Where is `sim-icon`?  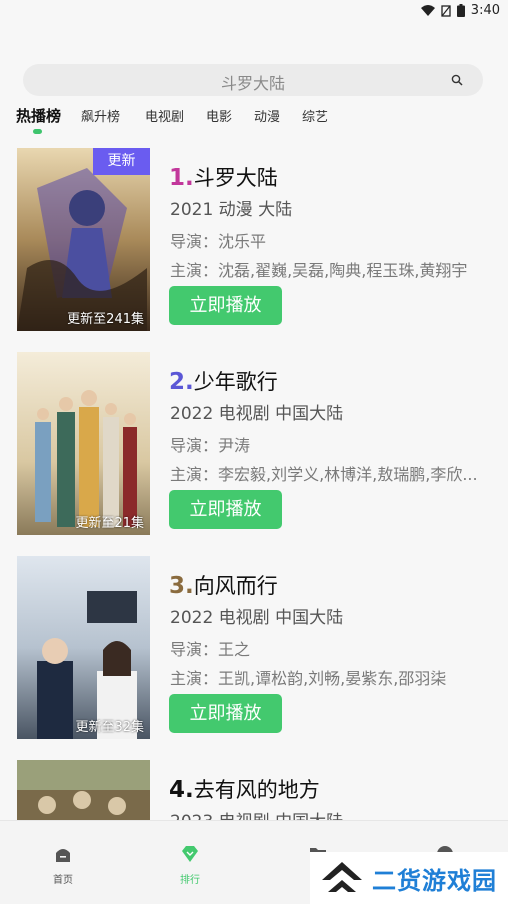 sim-icon is located at coordinates (446, 10).